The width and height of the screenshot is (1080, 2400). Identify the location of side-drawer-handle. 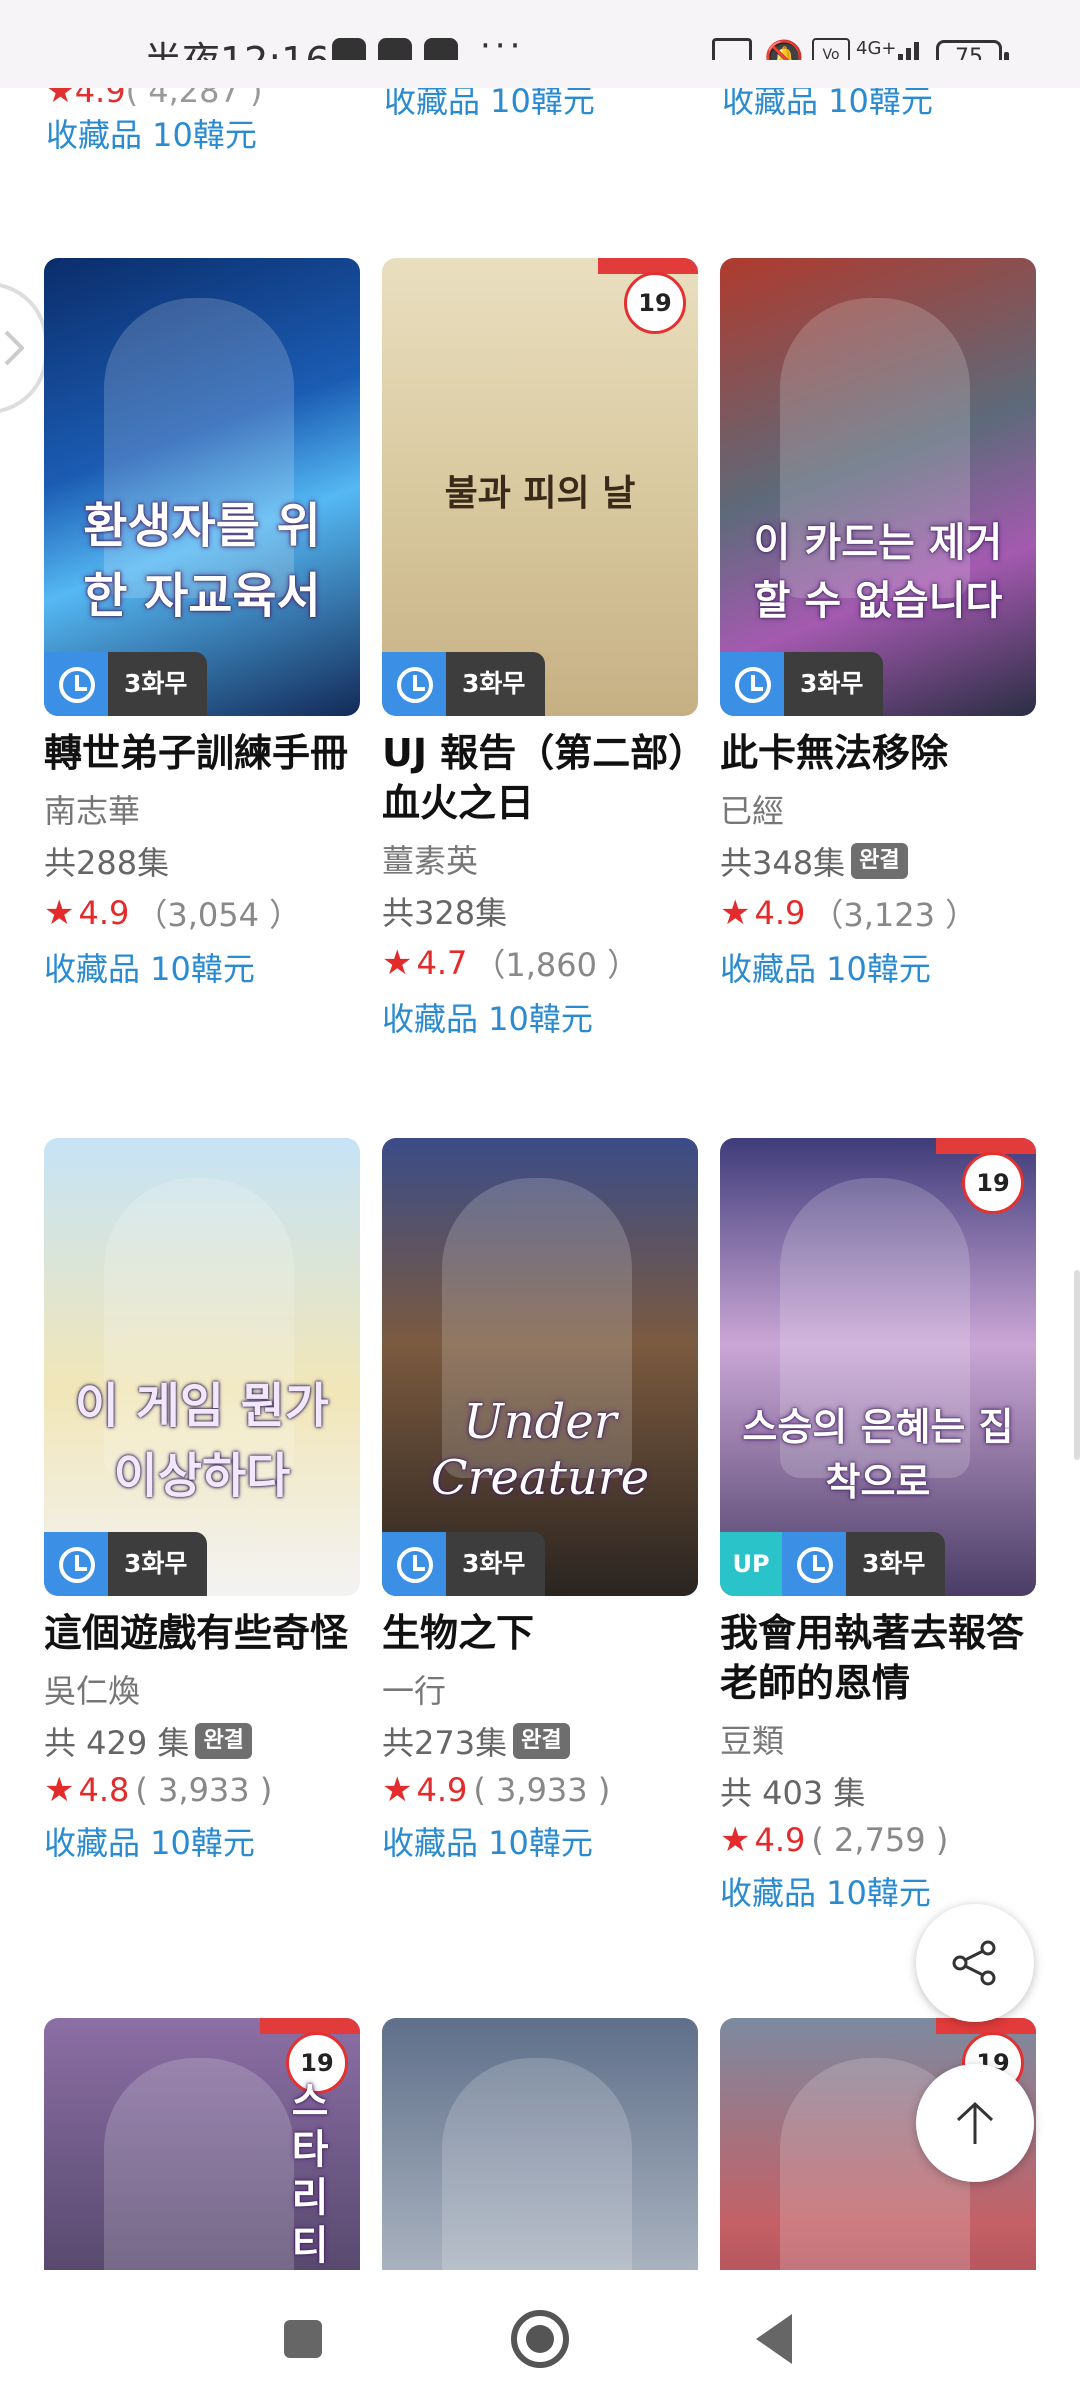
(24, 348).